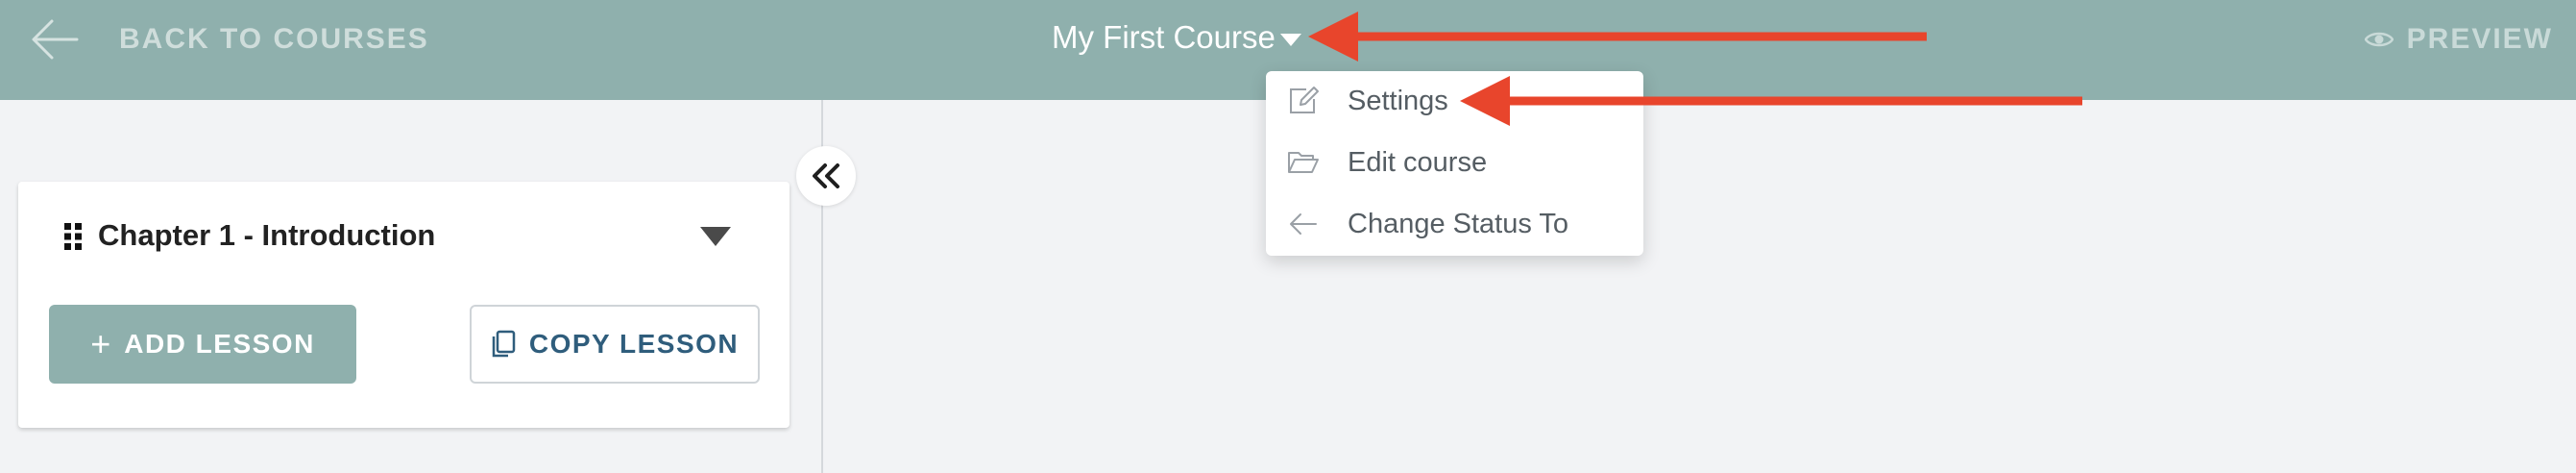 This screenshot has height=473, width=2576. Describe the element at coordinates (274, 39) in the screenshot. I see `back-to-courses-link: BACK TO COURSES` at that location.